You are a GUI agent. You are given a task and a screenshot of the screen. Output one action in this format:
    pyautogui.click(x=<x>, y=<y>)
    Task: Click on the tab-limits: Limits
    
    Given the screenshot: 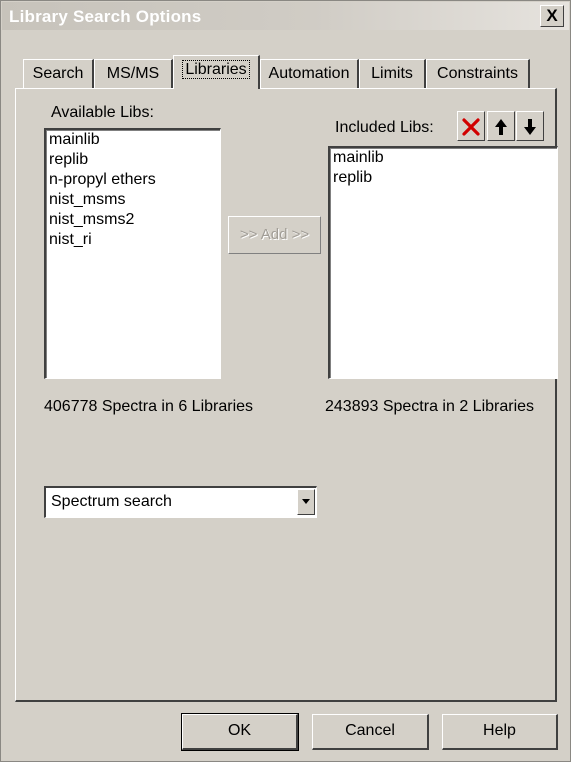 What is the action you would take?
    pyautogui.click(x=392, y=73)
    